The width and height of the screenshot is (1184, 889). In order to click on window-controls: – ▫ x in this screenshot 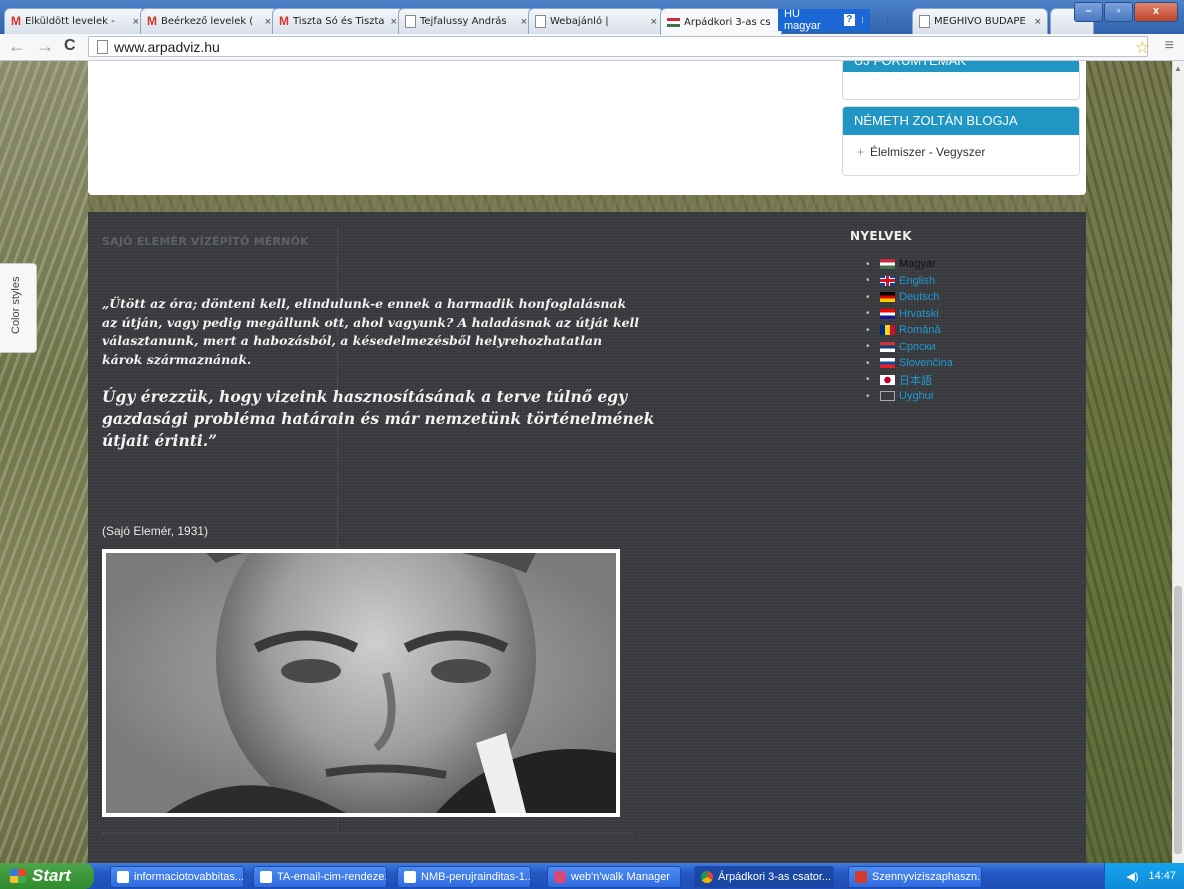, I will do `click(1125, 12)`.